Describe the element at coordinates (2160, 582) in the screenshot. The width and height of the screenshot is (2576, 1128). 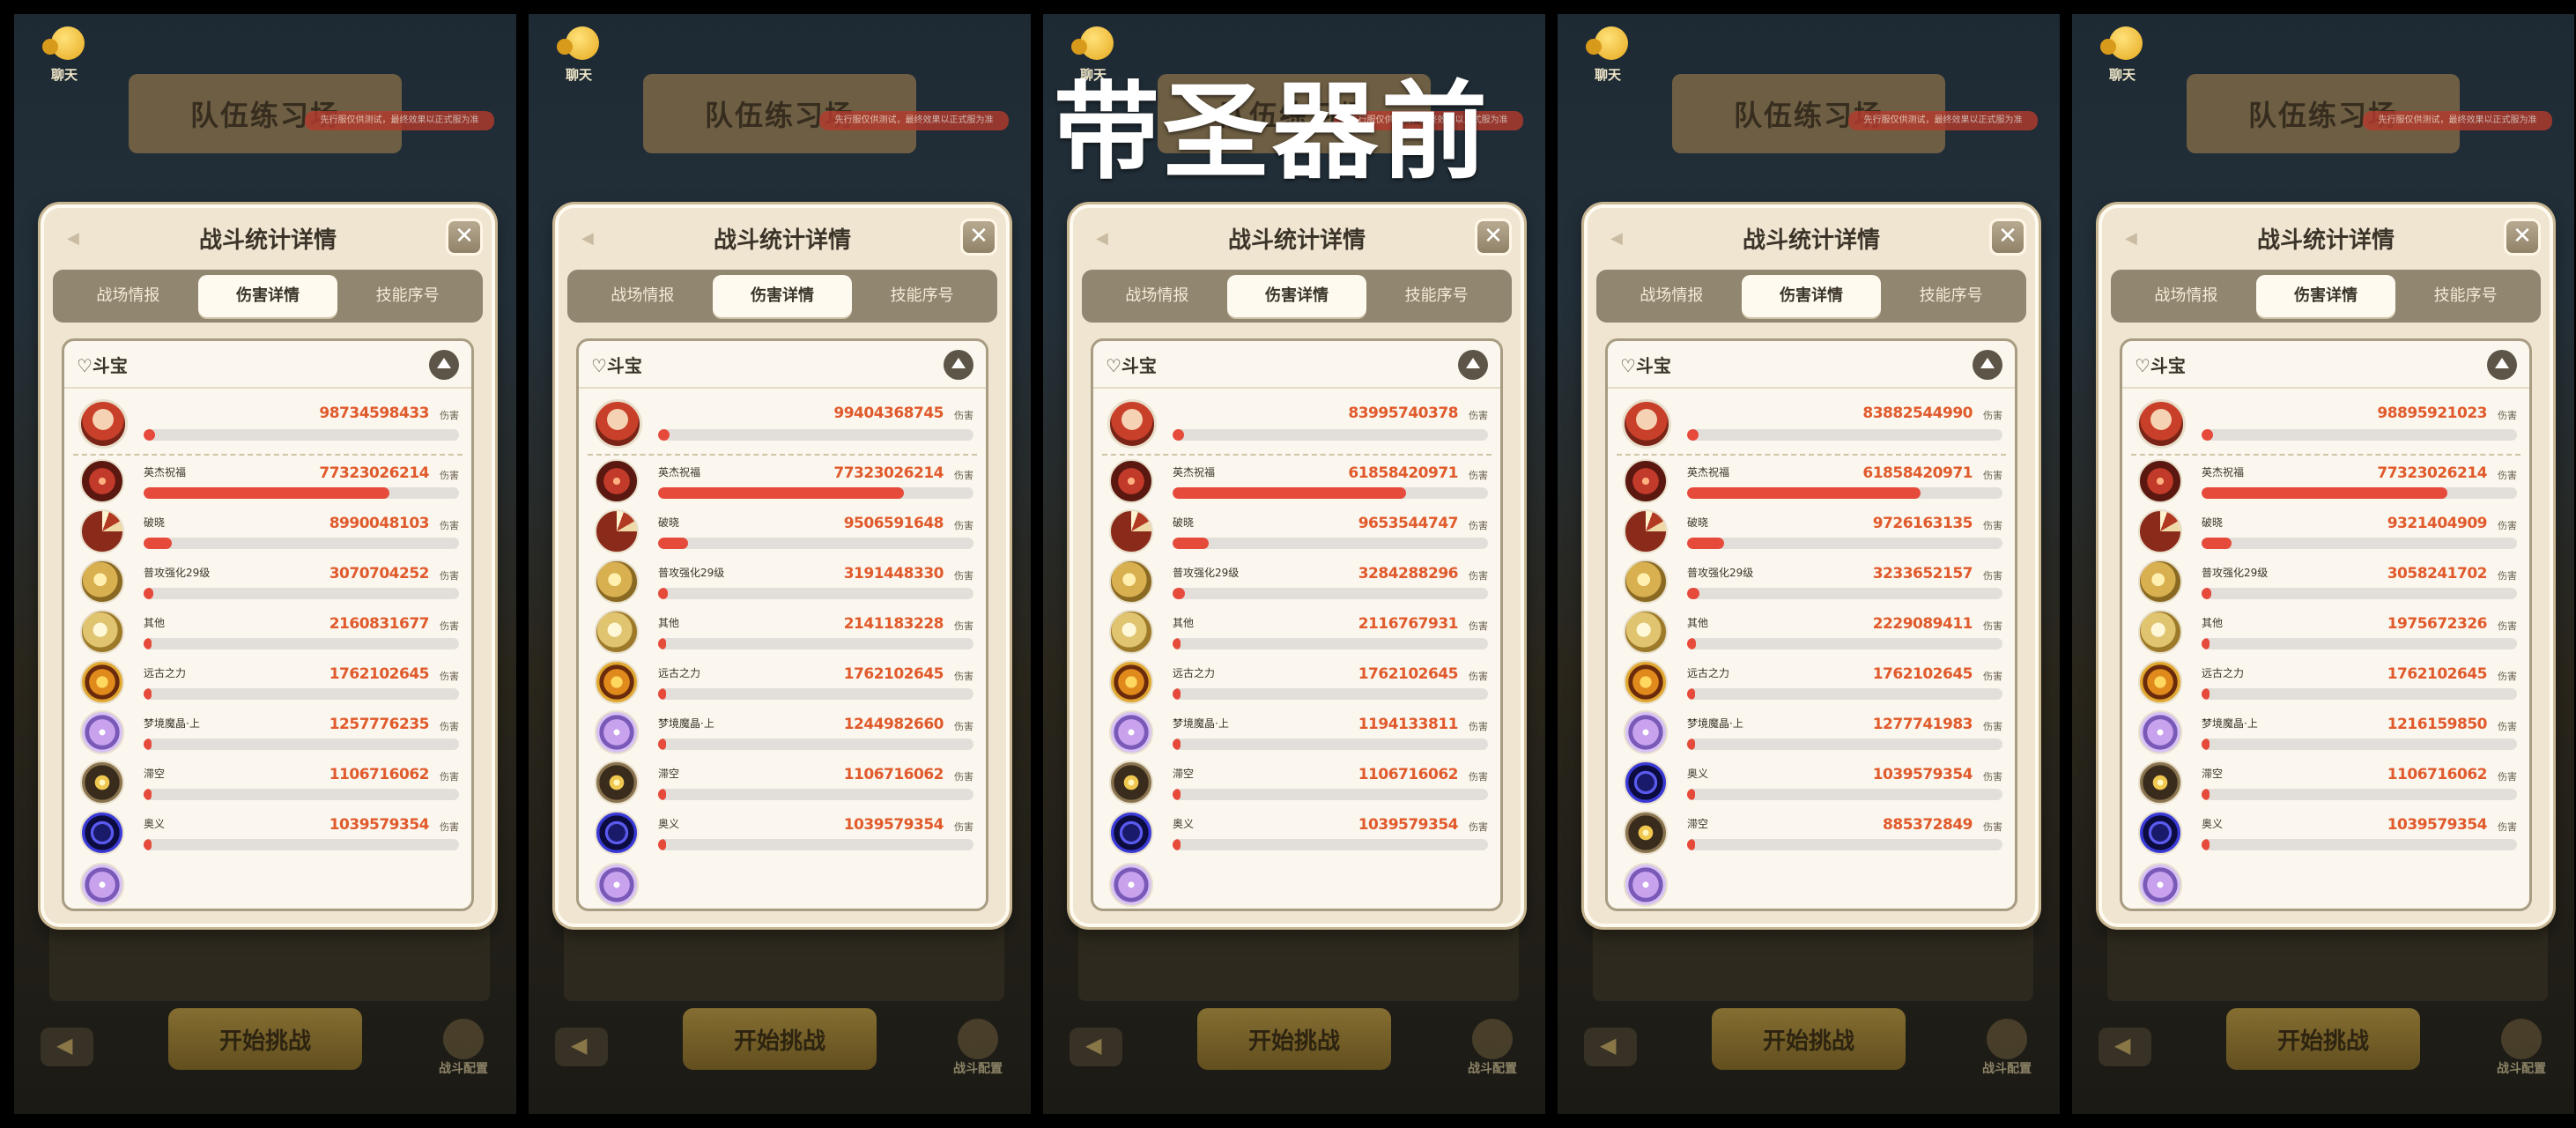
I see `normal-skill-icon` at that location.